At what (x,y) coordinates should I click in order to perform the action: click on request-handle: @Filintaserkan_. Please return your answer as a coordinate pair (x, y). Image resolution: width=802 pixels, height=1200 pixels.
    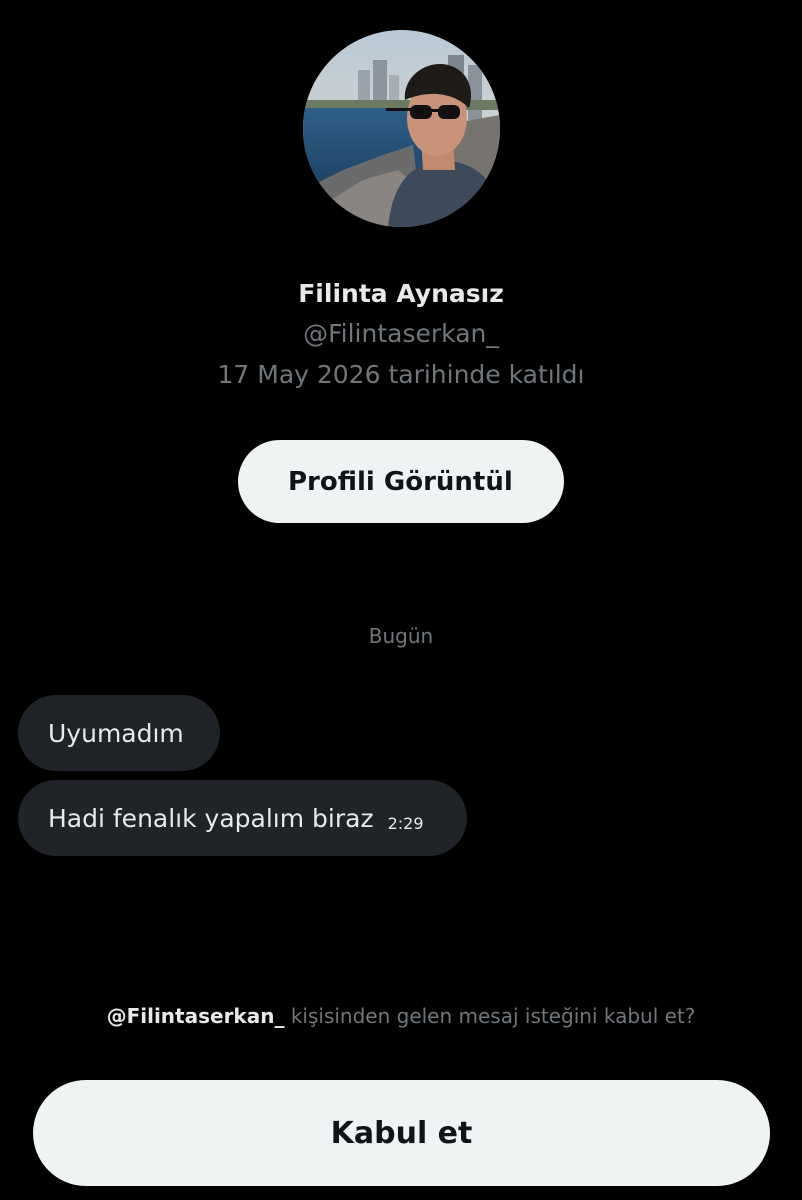
    Looking at the image, I should click on (195, 1016).